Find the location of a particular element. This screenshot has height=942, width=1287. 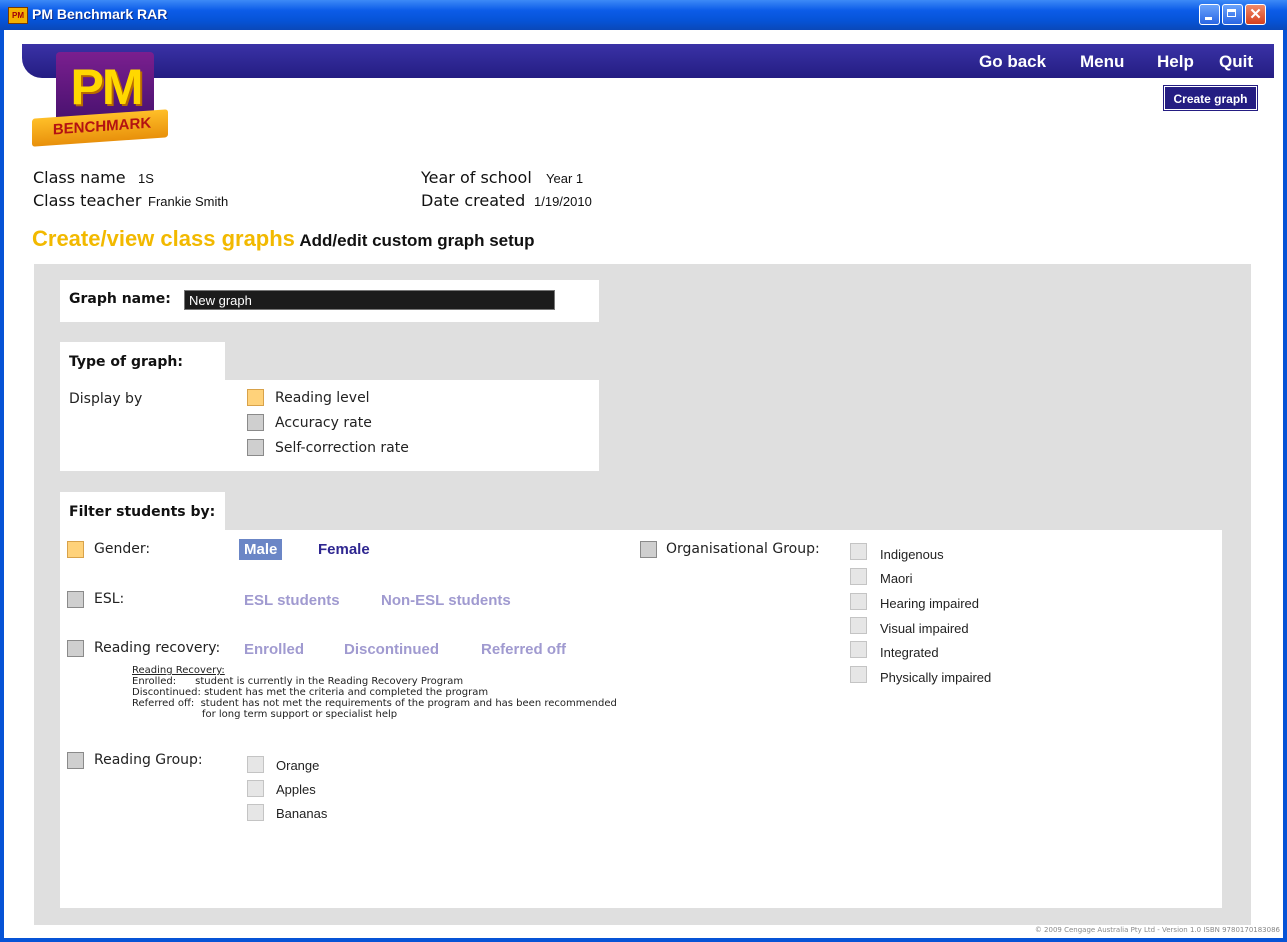

window-titlebar: PM PM Benchmark RAR ✕ is located at coordinates (643, 15).